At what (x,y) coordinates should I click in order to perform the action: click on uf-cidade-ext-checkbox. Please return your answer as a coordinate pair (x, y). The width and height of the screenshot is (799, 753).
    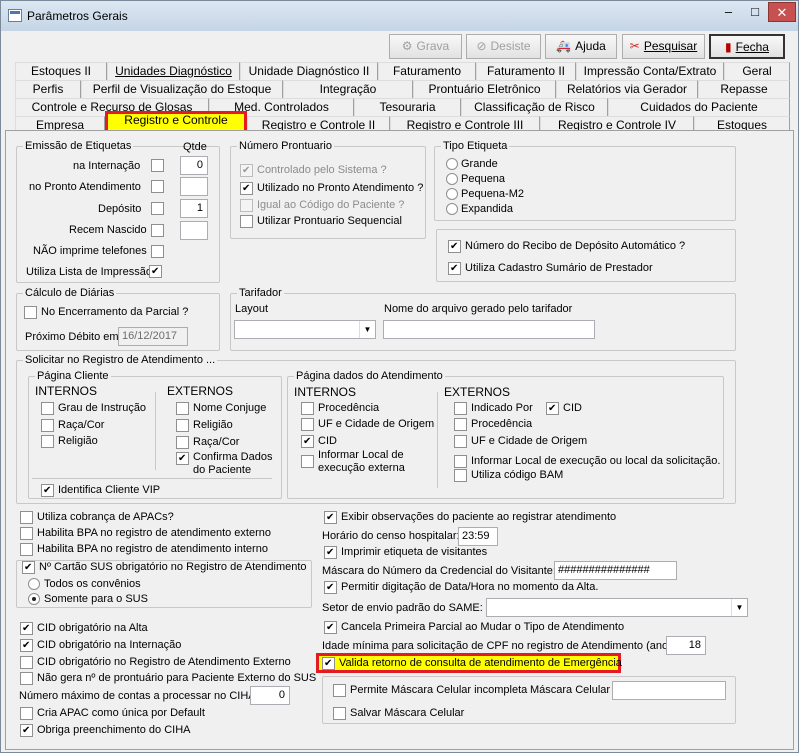
    Looking at the image, I should click on (460, 441).